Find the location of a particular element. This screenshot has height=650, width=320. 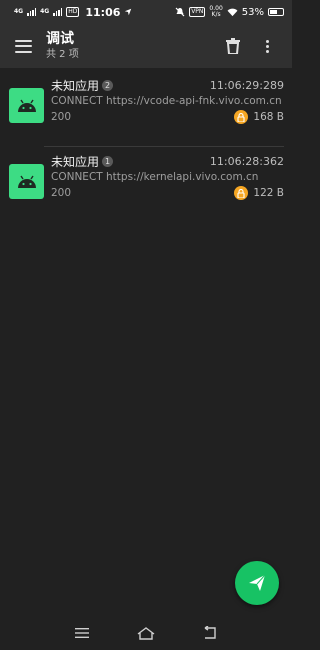

home-icon is located at coordinates (146, 633).